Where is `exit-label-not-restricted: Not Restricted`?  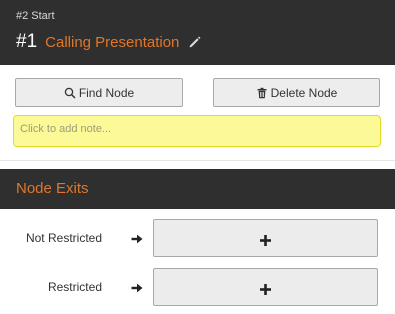
exit-label-not-restricted: Not Restricted is located at coordinates (63, 238).